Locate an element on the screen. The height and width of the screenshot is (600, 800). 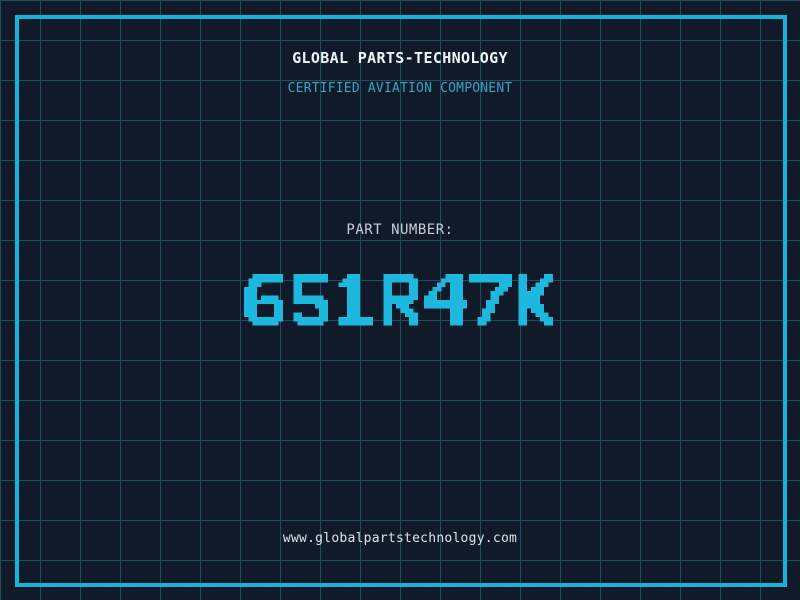
part-number-display is located at coordinates (400, 300).